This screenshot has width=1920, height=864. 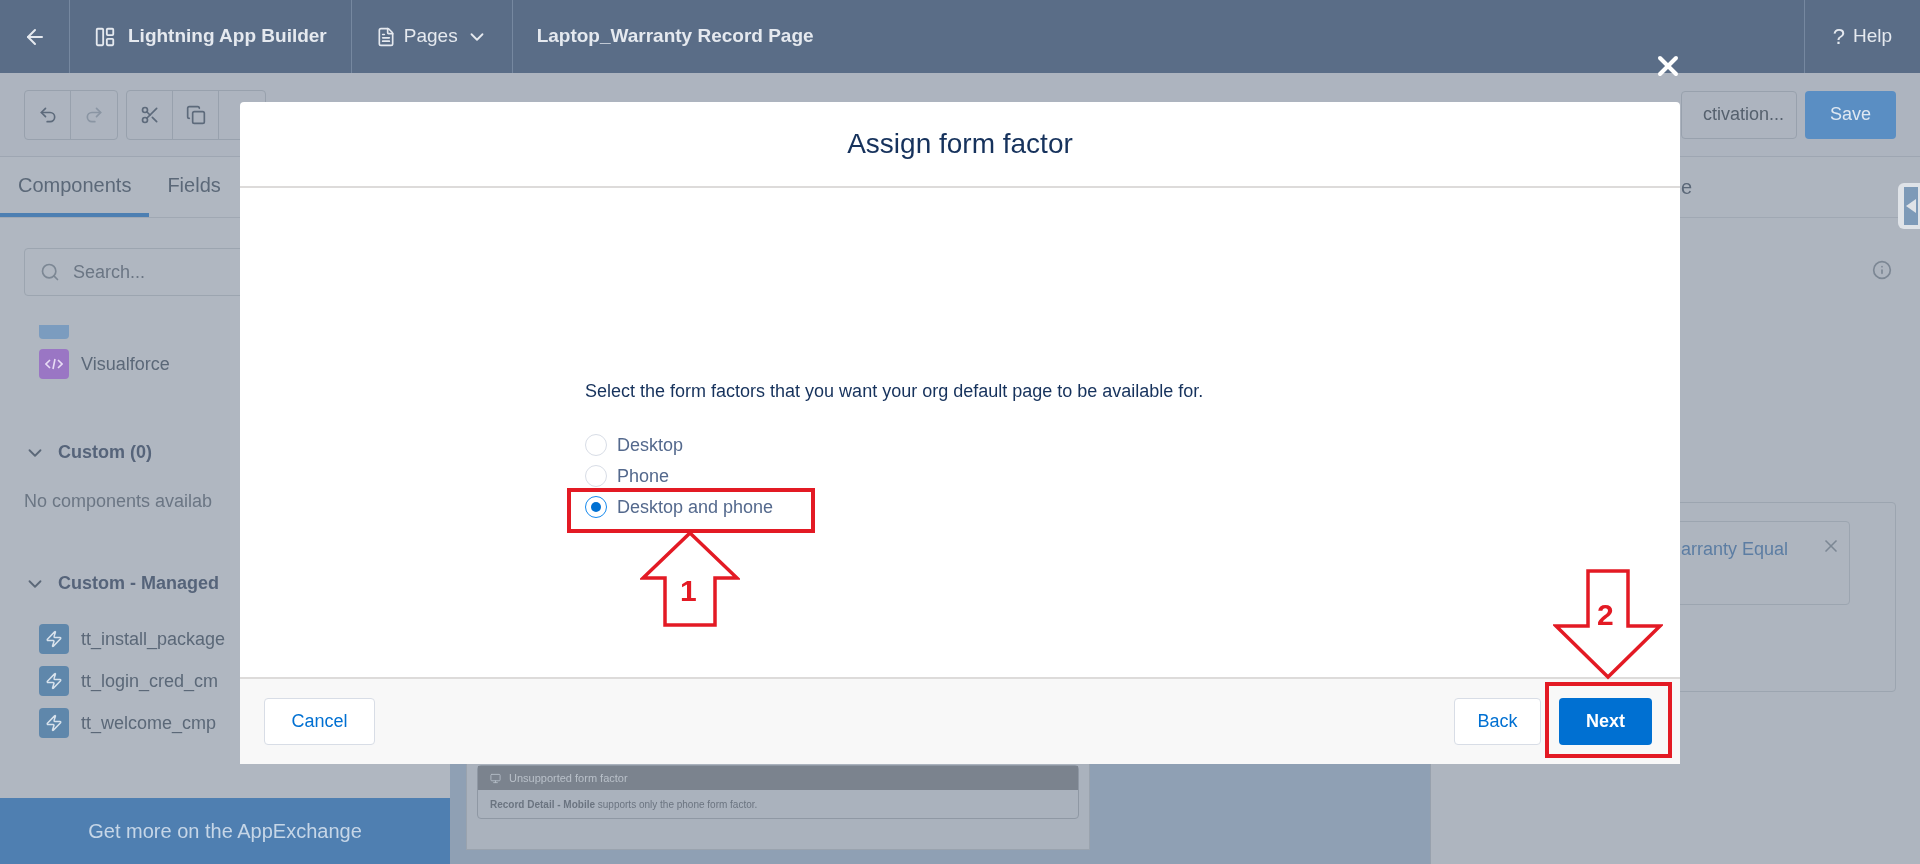 I want to click on panel-tab: e, so click(x=1687, y=187).